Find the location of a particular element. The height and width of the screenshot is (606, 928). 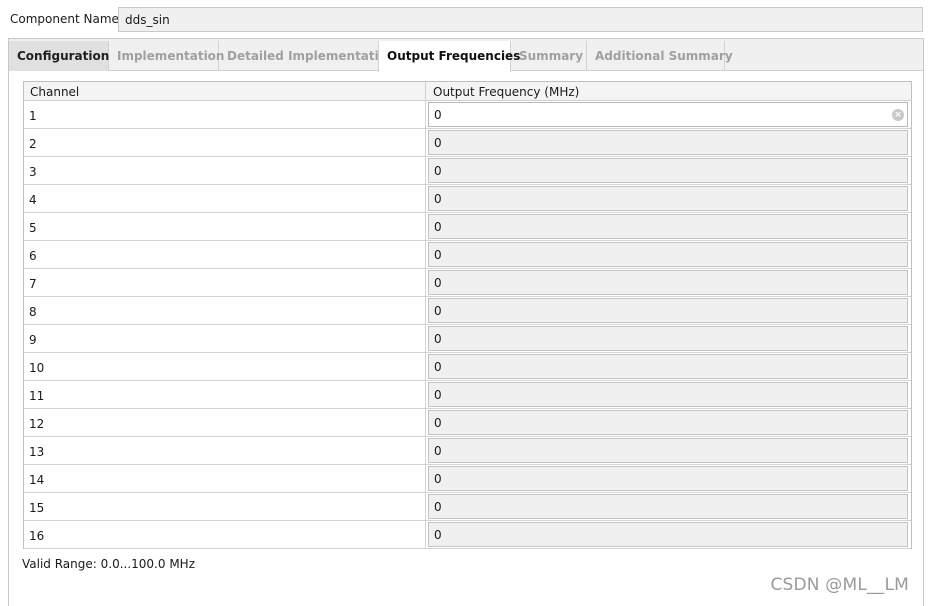

channel-cell: 8 is located at coordinates (225, 310).